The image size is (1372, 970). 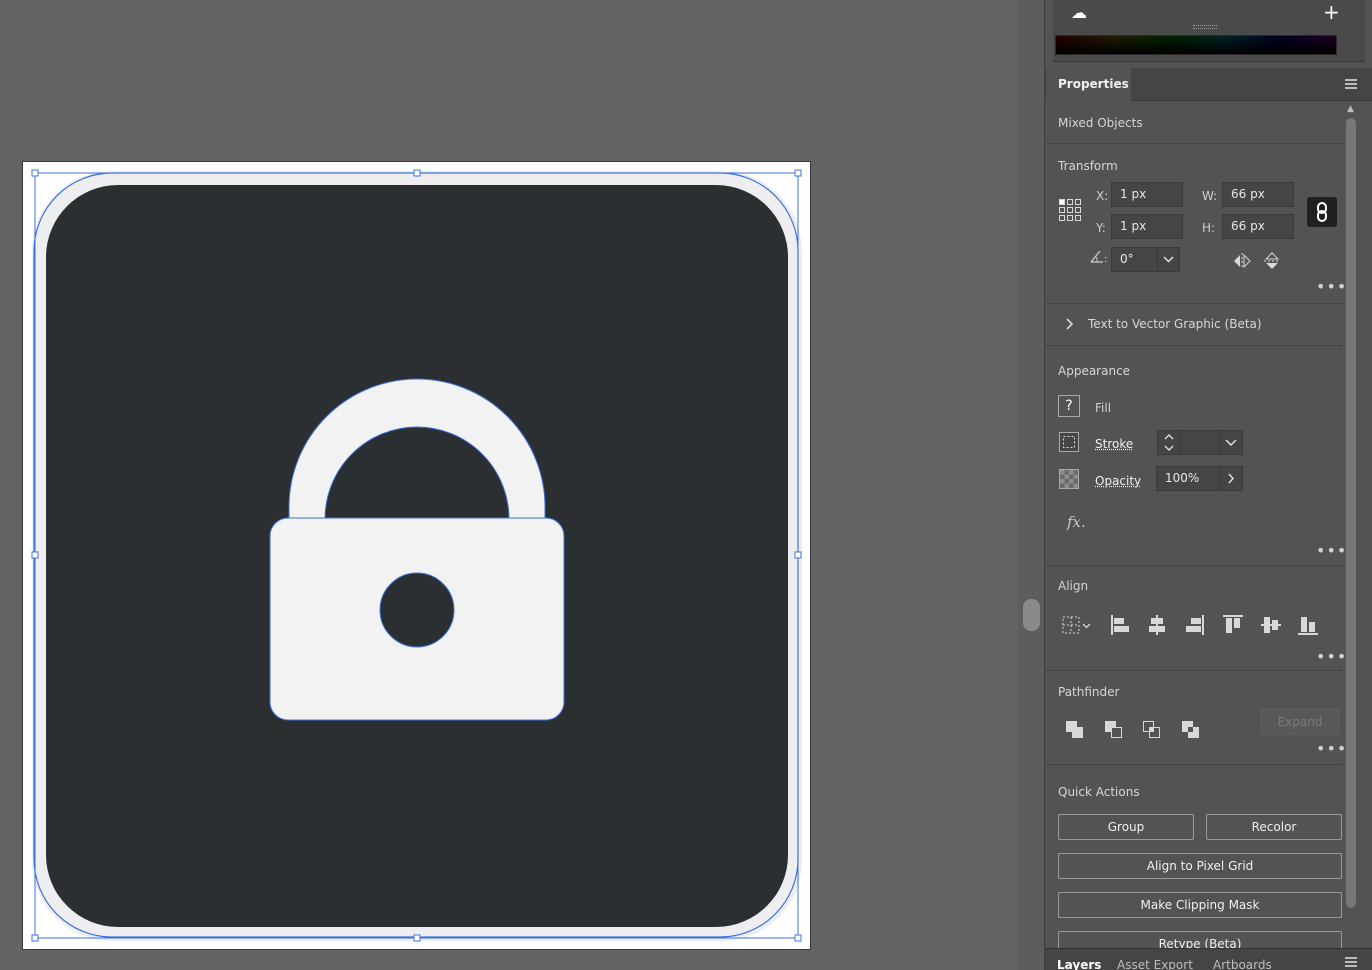 What do you see at coordinates (1200, 905) in the screenshot?
I see `make-clipping-mask-button: Make Clipping Mask` at bounding box center [1200, 905].